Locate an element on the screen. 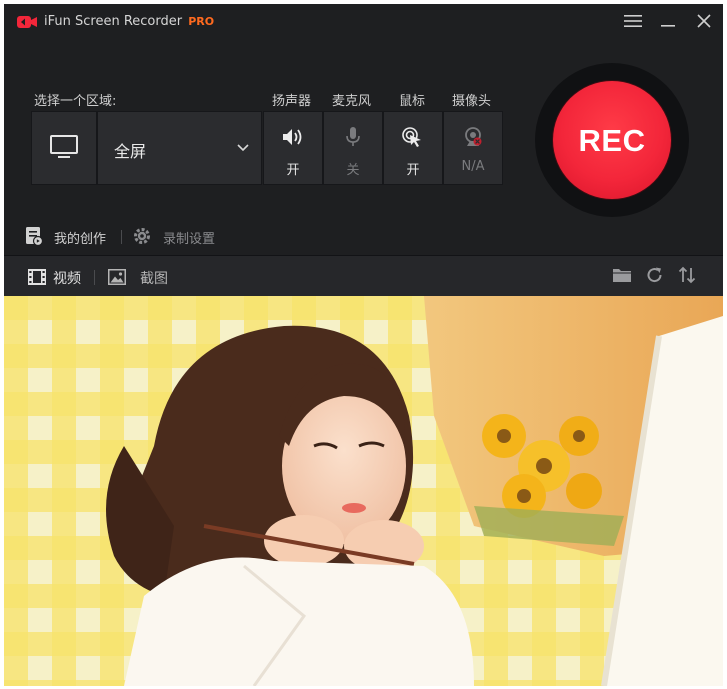 The height and width of the screenshot is (689, 727). links-divider is located at coordinates (121, 237).